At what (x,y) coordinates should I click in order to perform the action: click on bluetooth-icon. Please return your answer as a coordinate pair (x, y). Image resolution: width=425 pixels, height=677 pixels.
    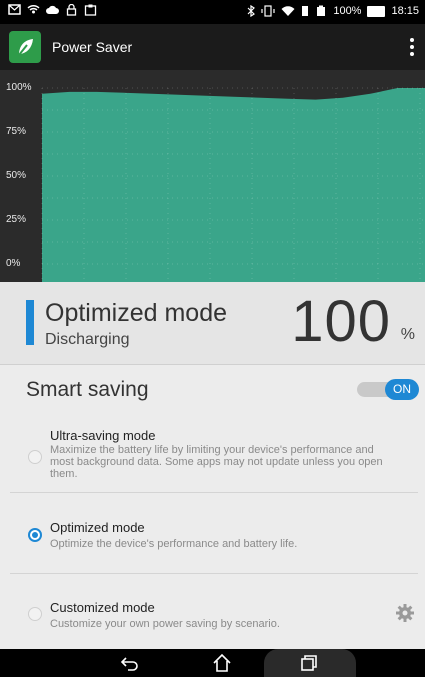
    Looking at the image, I should click on (251, 11).